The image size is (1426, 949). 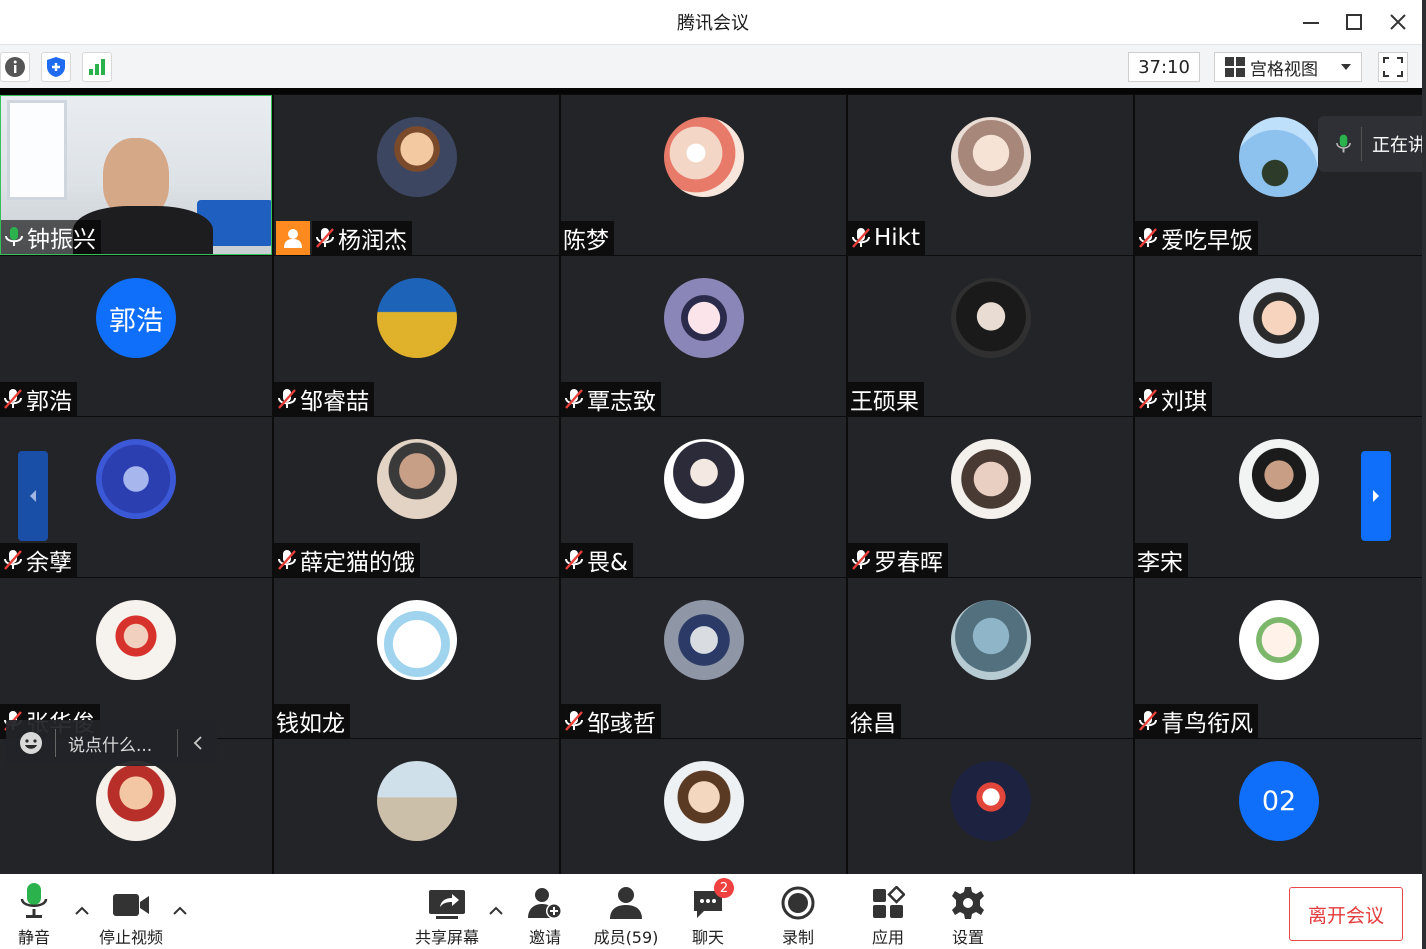 I want to click on stop-video-button: 停止视频, so click(x=131, y=911).